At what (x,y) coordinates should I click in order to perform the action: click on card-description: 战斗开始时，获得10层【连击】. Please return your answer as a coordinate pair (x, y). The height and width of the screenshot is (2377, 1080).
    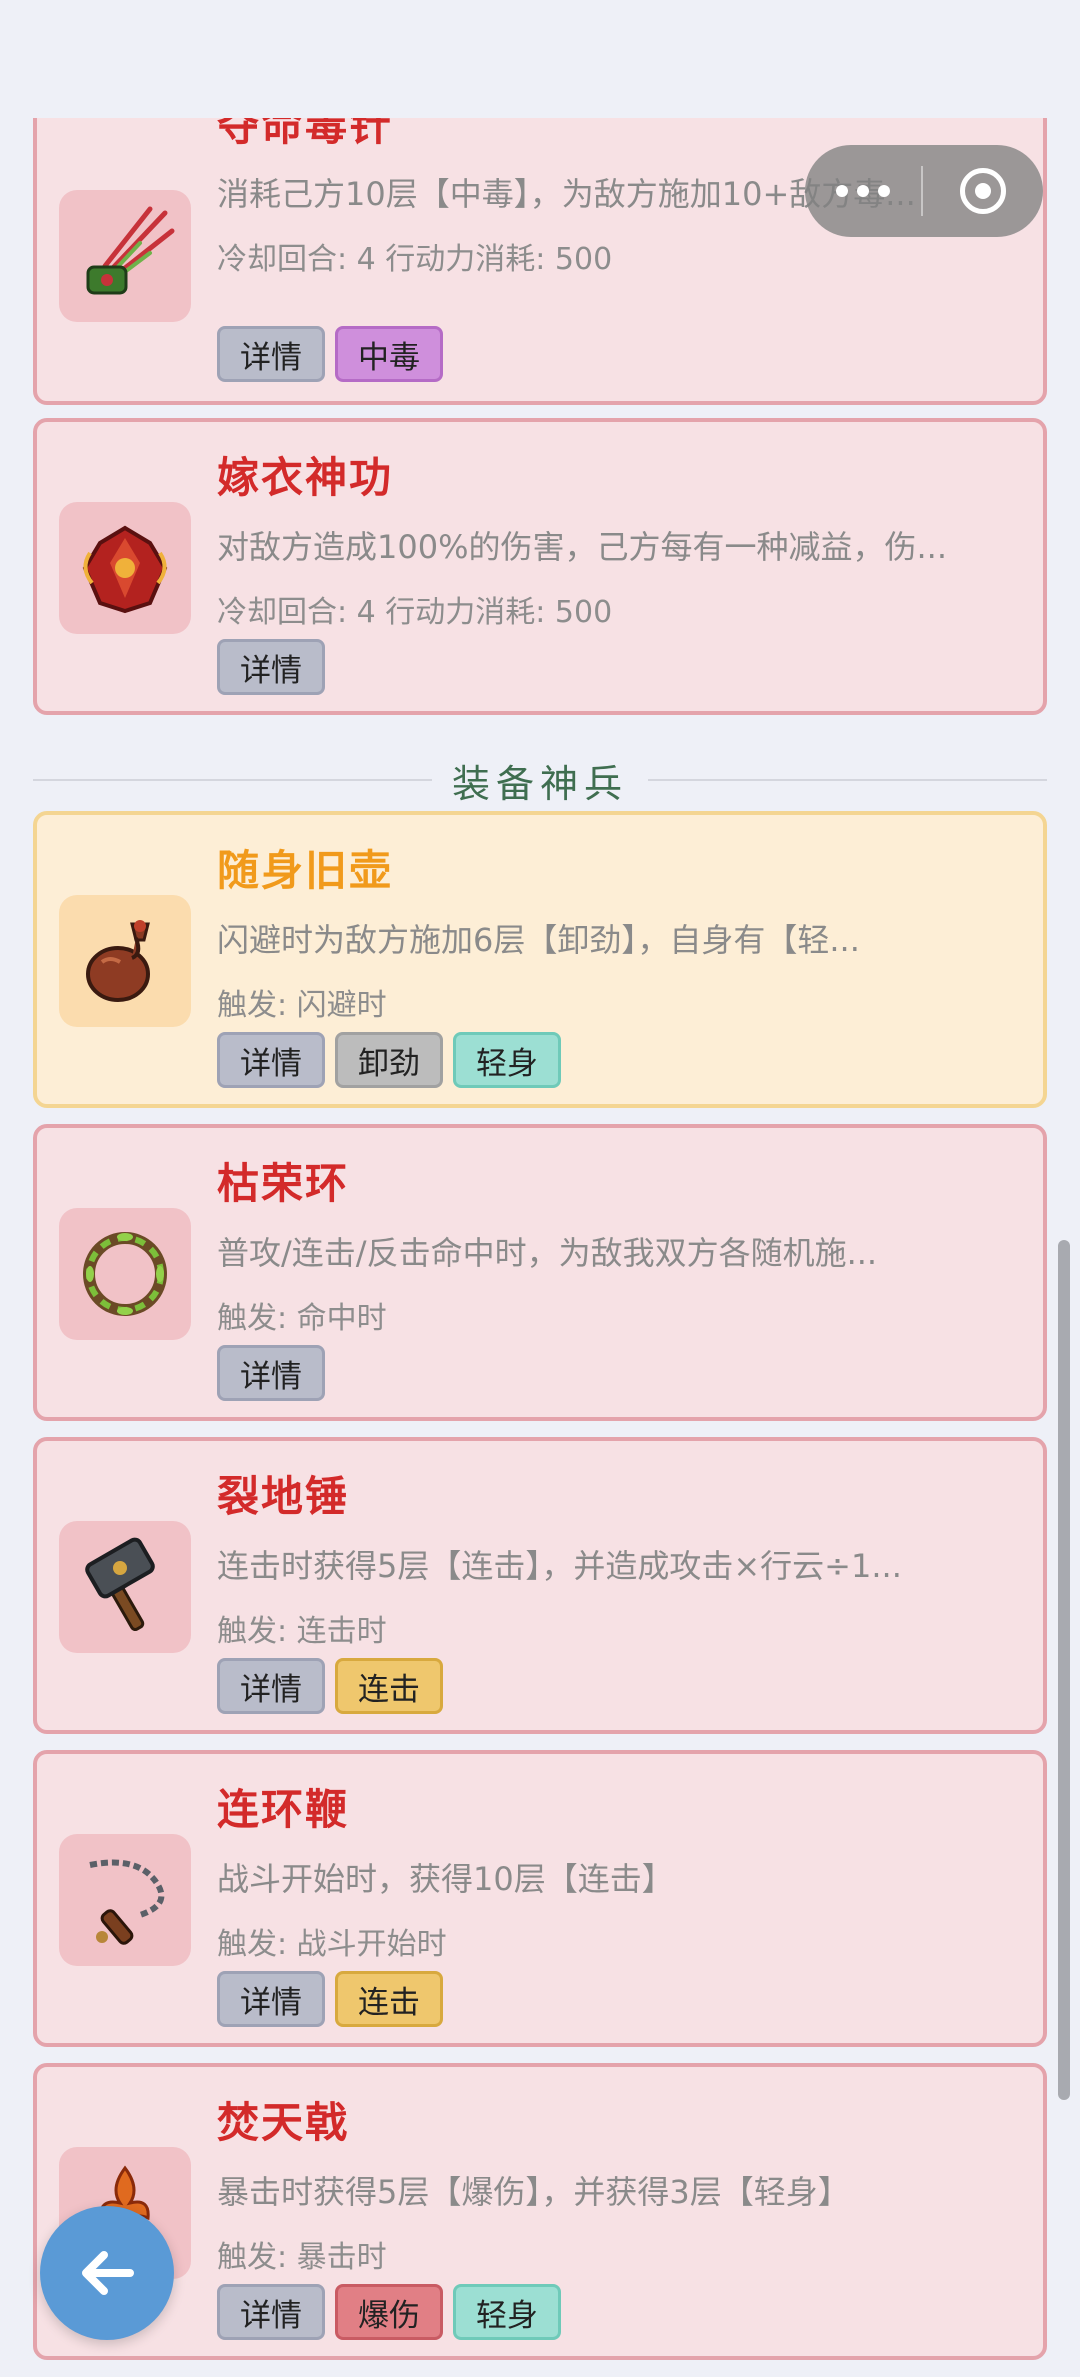
    Looking at the image, I should click on (445, 1879).